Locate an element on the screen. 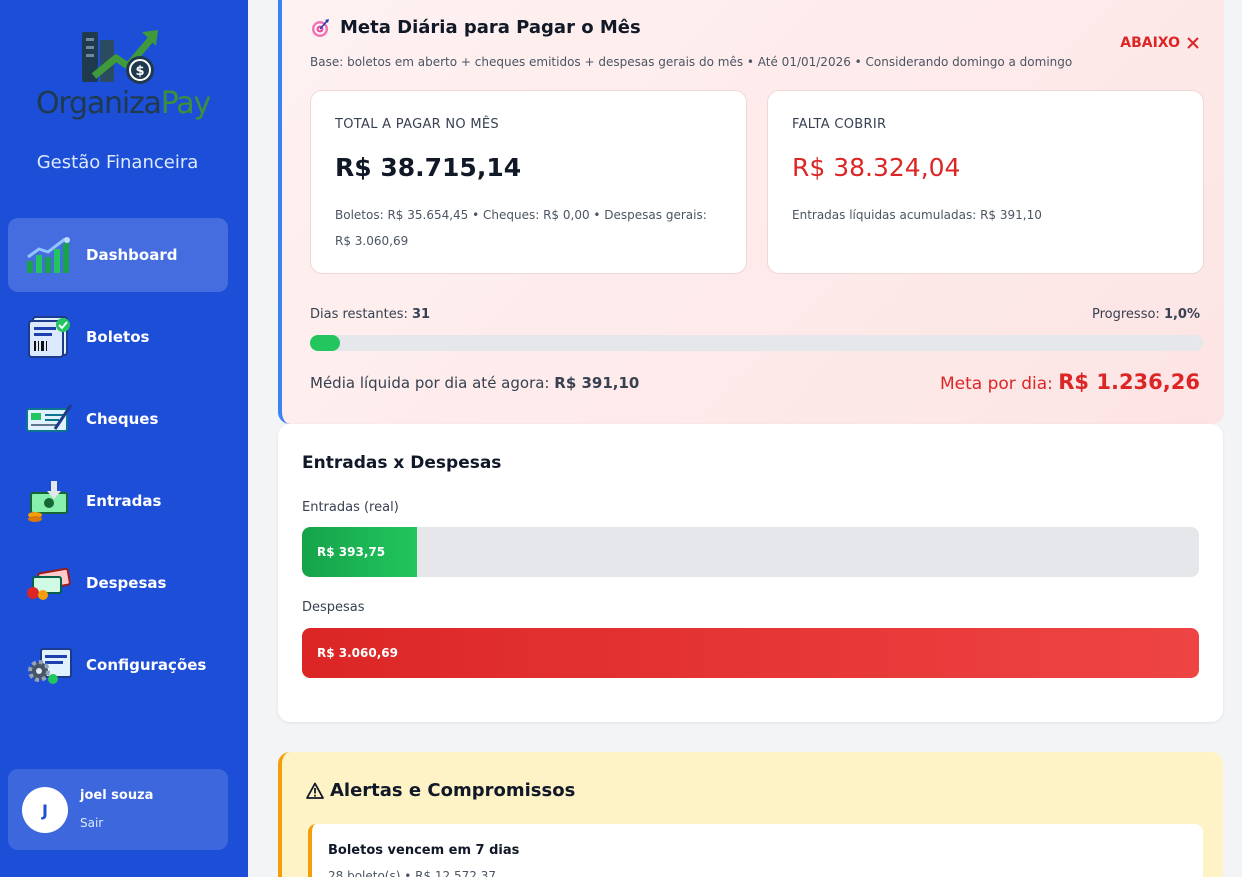 Image resolution: width=1242 pixels, height=877 pixels. days-remaining: Dias restantes: 31 is located at coordinates (370, 314).